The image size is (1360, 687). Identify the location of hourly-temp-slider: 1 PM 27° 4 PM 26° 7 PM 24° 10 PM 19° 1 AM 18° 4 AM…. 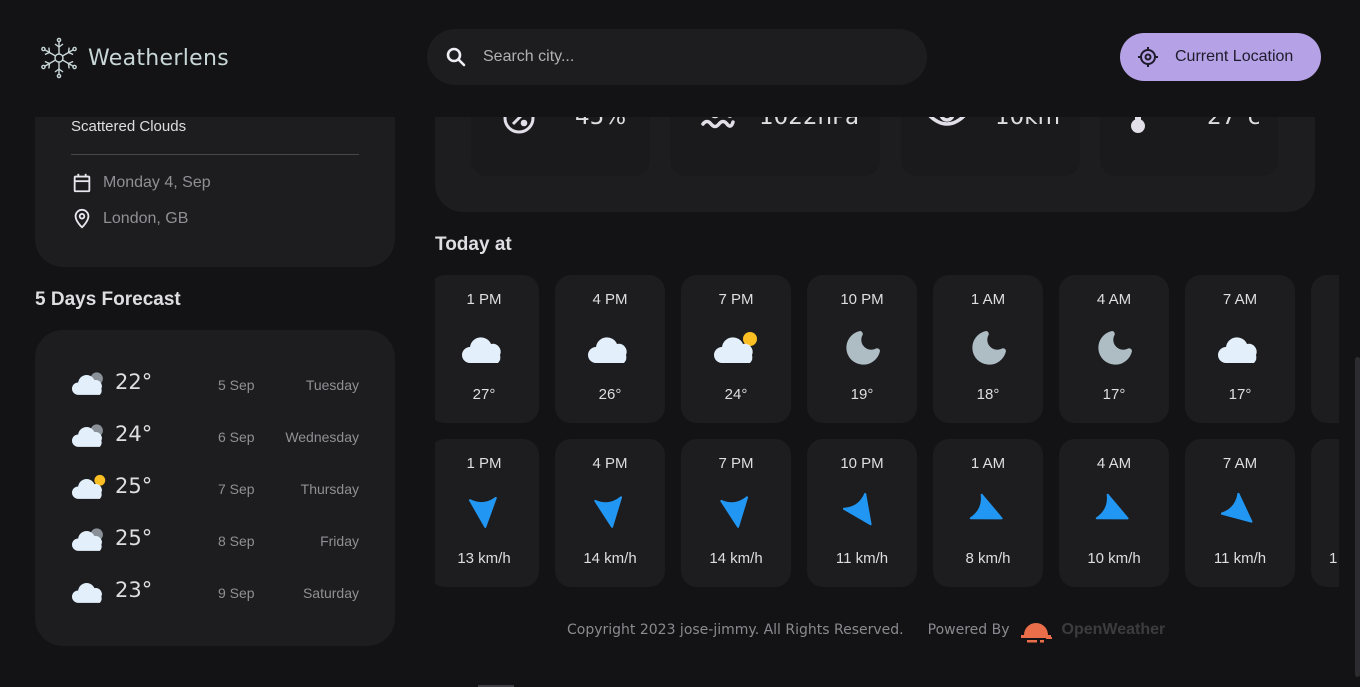
(887, 349).